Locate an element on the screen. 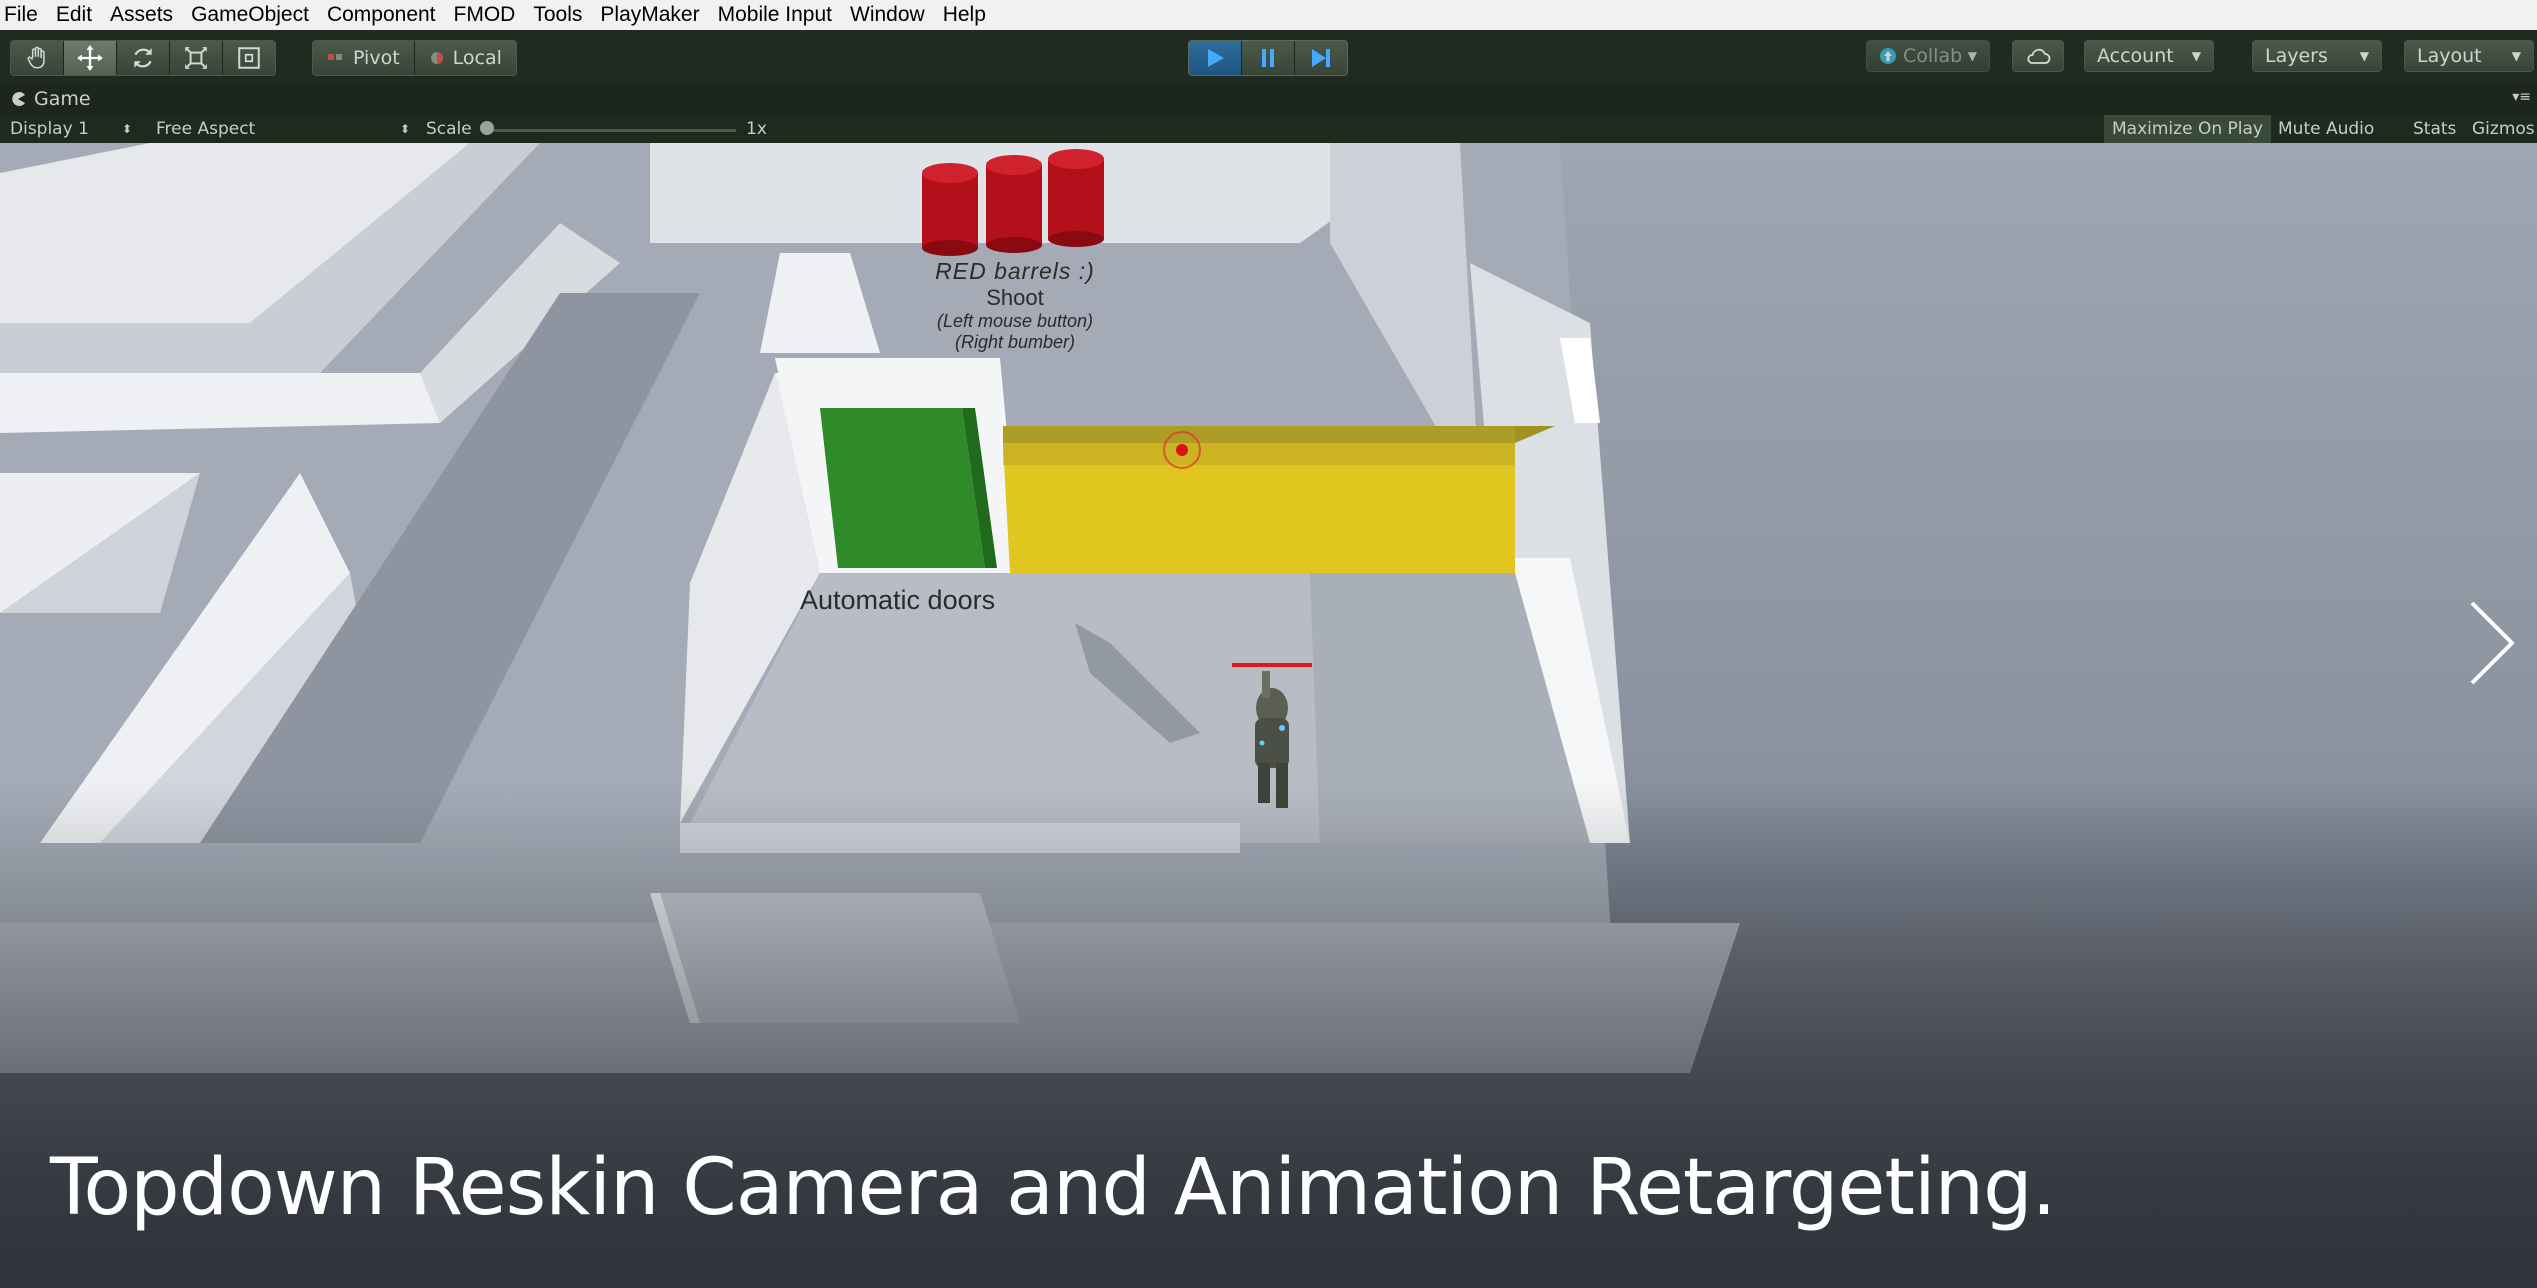  aspect-label: Free Aspect is located at coordinates (206, 129).